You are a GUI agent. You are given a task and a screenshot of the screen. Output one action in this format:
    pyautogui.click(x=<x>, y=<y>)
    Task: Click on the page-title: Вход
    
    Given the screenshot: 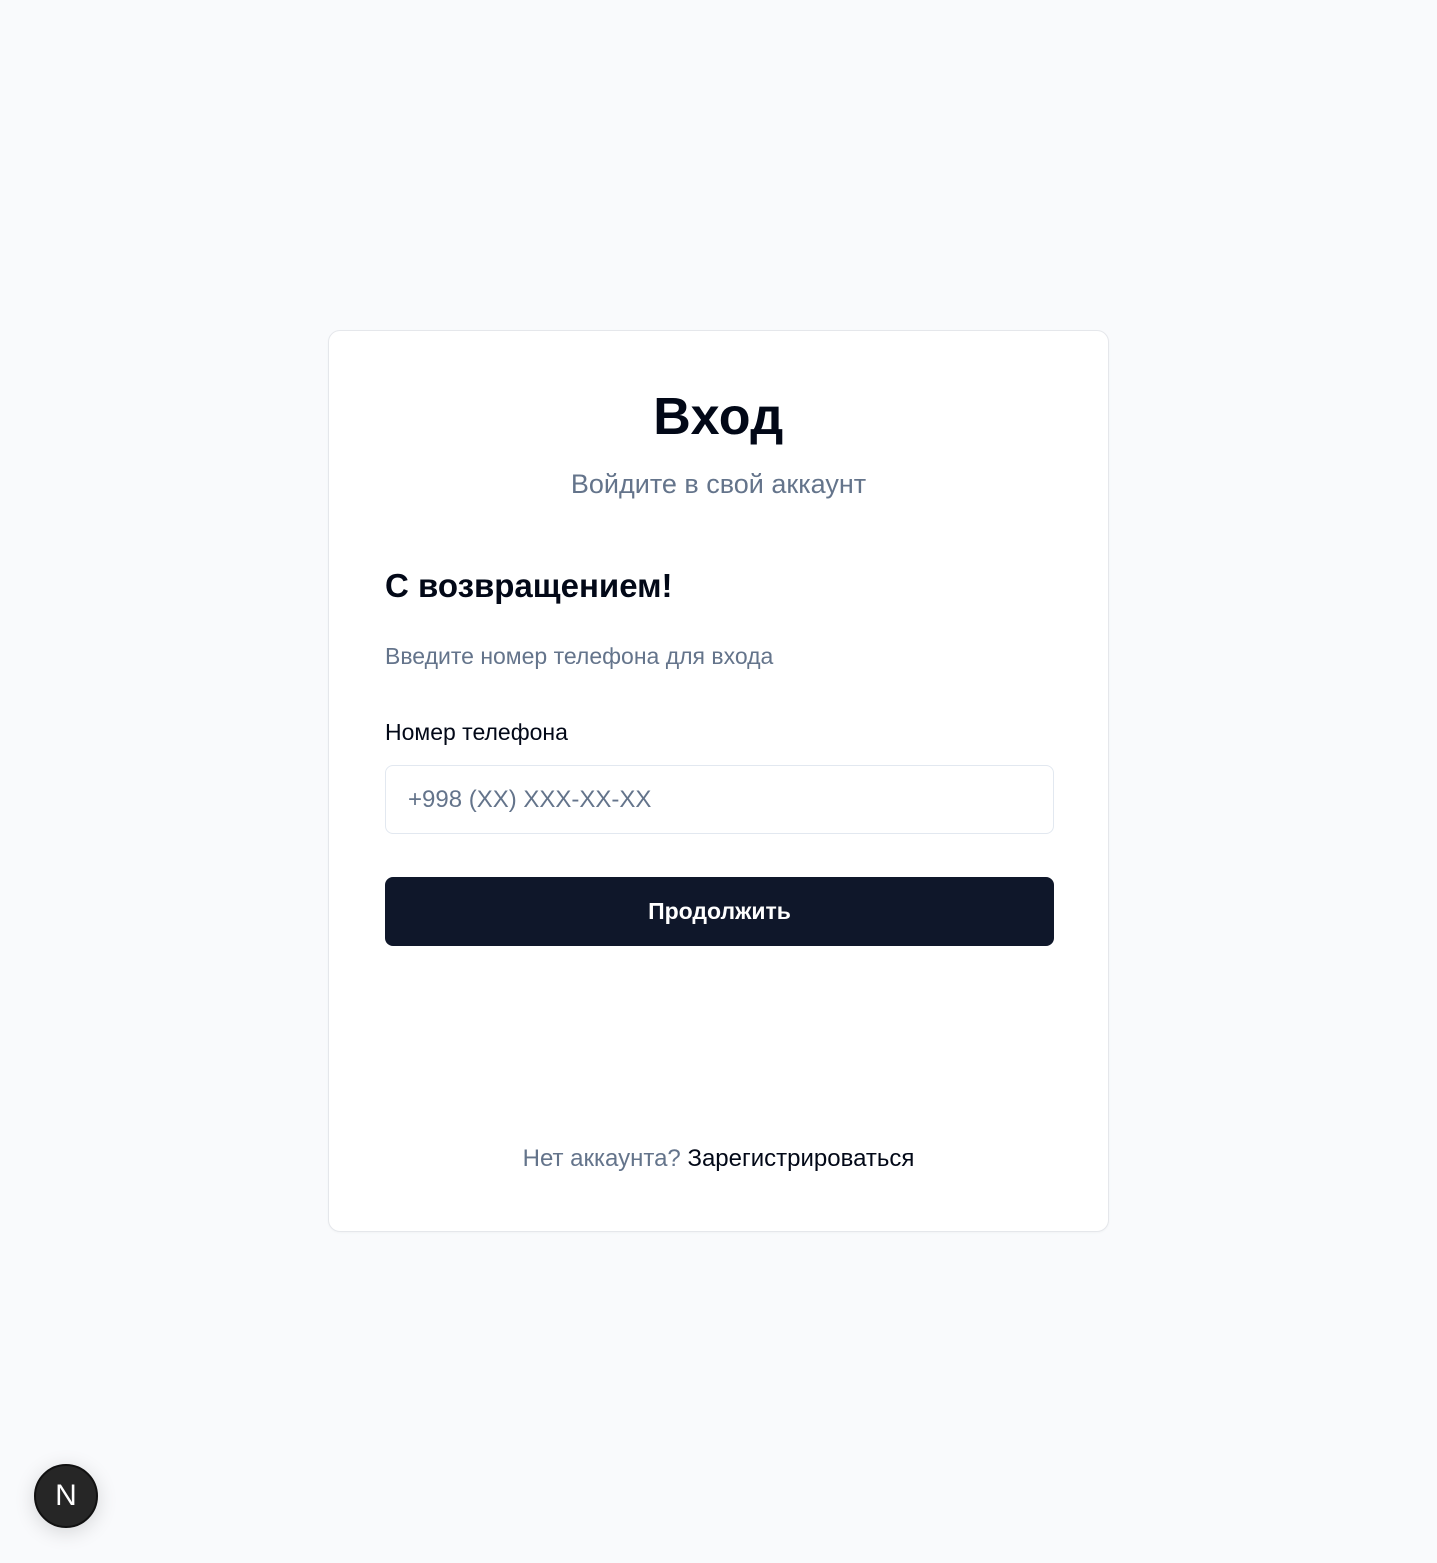 What is the action you would take?
    pyautogui.click(x=718, y=417)
    